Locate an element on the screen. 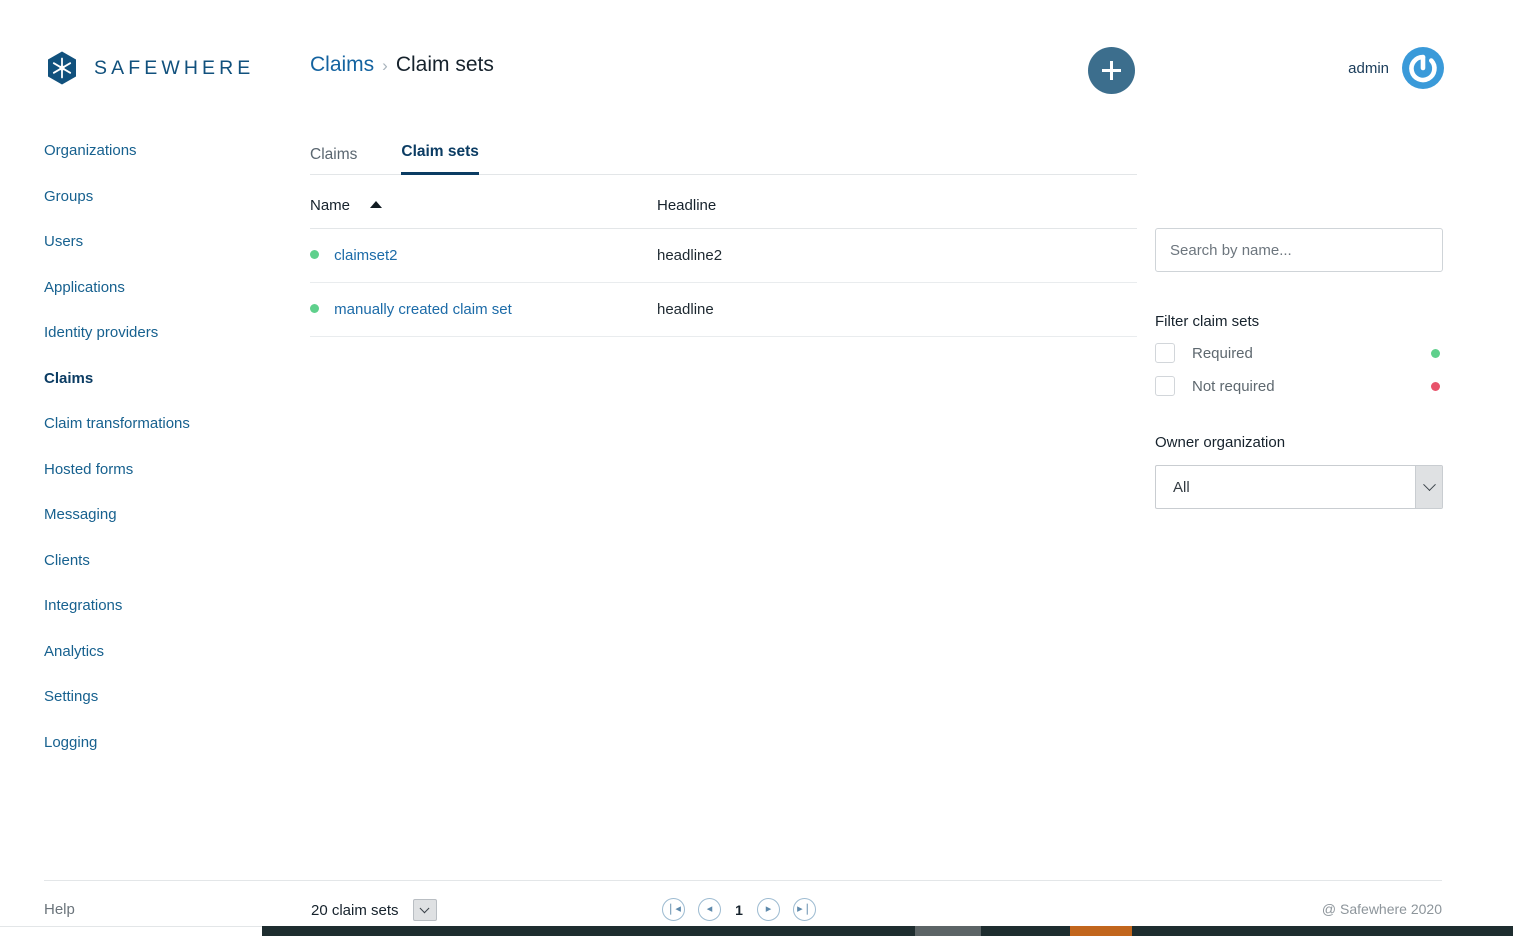 The image size is (1513, 936). sidebar-item-organizations: Organizations is located at coordinates (159, 150).